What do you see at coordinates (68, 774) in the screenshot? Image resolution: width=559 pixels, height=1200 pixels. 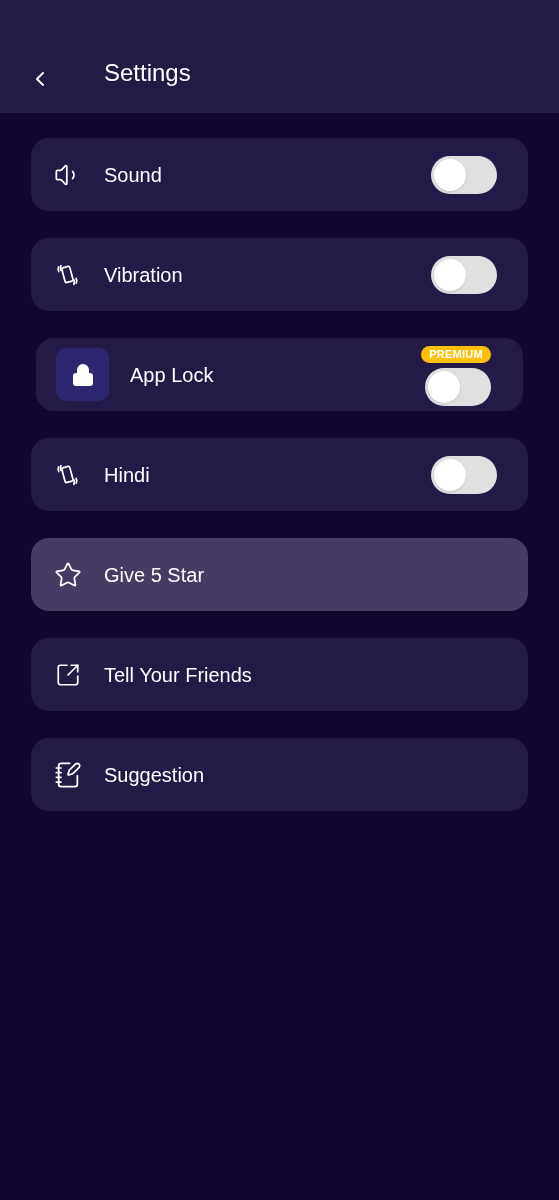 I see `notepad-pen-icon` at bounding box center [68, 774].